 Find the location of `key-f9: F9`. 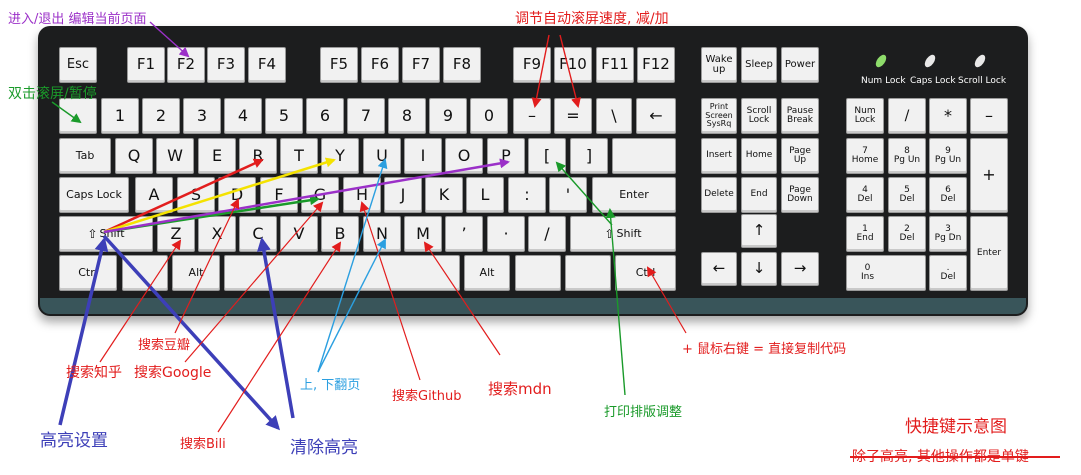

key-f9: F9 is located at coordinates (532, 65).